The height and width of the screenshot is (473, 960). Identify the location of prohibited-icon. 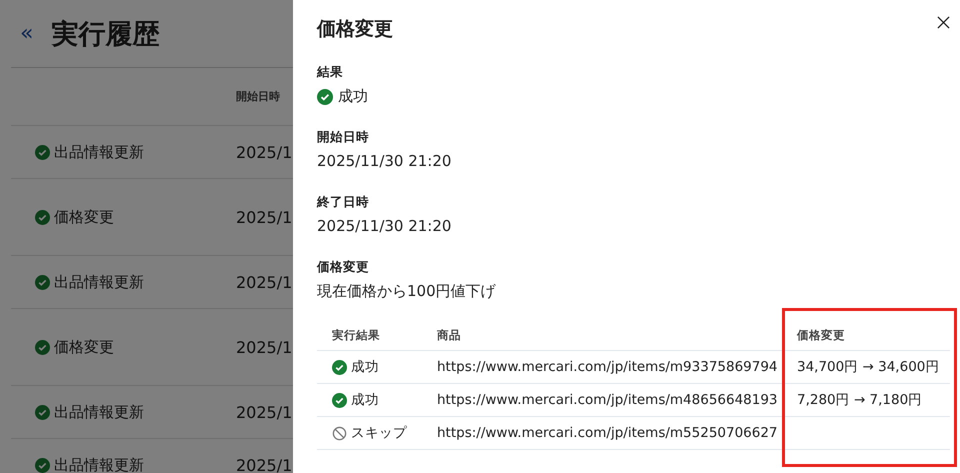
(339, 433).